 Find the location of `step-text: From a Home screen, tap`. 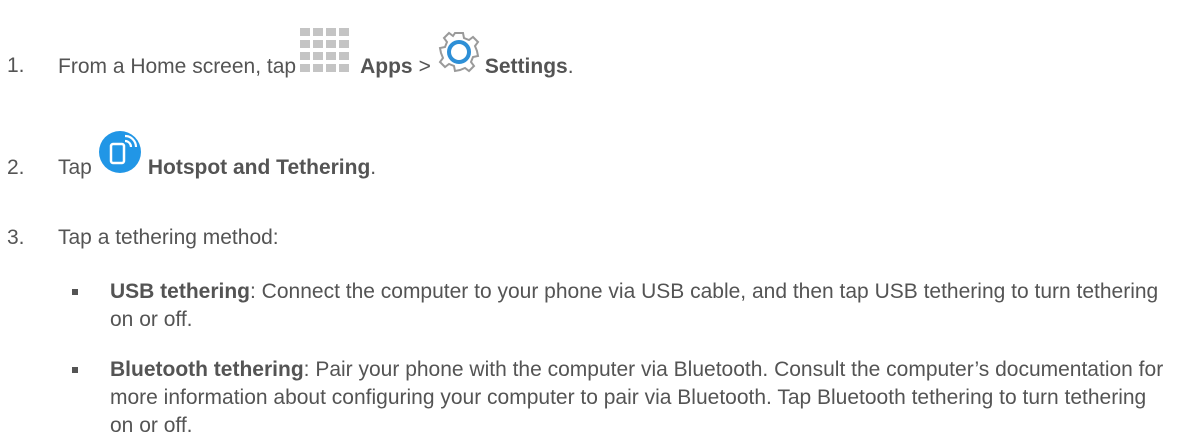

step-text: From a Home screen, tap is located at coordinates (177, 66).